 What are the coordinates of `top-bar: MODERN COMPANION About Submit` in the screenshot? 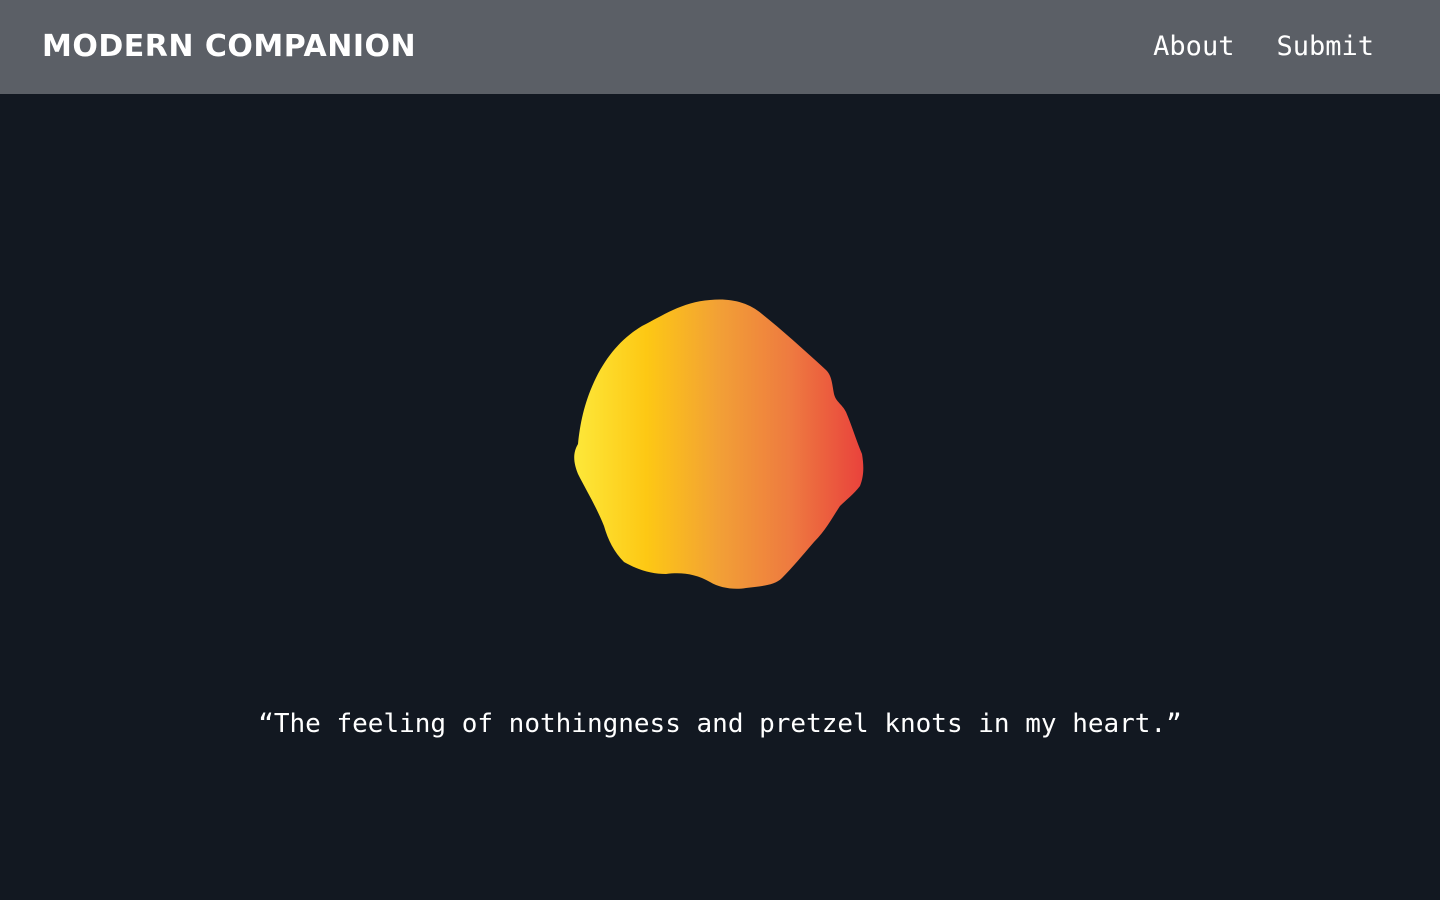 It's located at (720, 47).